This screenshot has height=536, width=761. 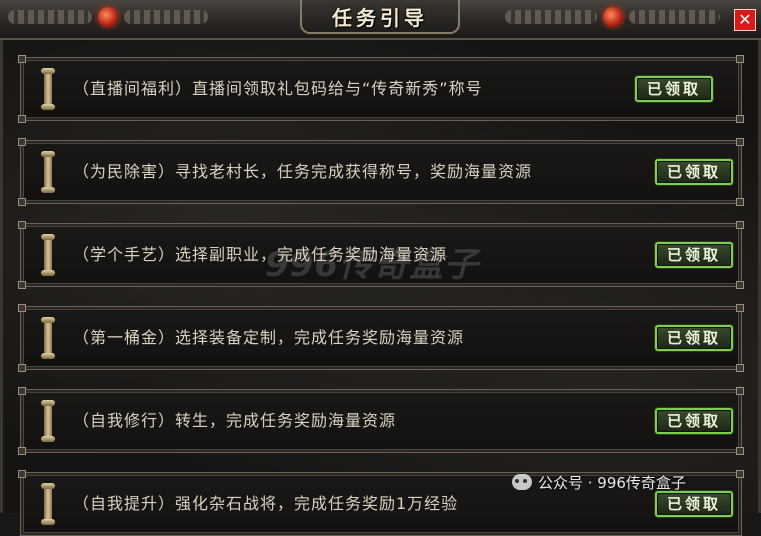 What do you see at coordinates (522, 482) in the screenshot?
I see `wechat-icon` at bounding box center [522, 482].